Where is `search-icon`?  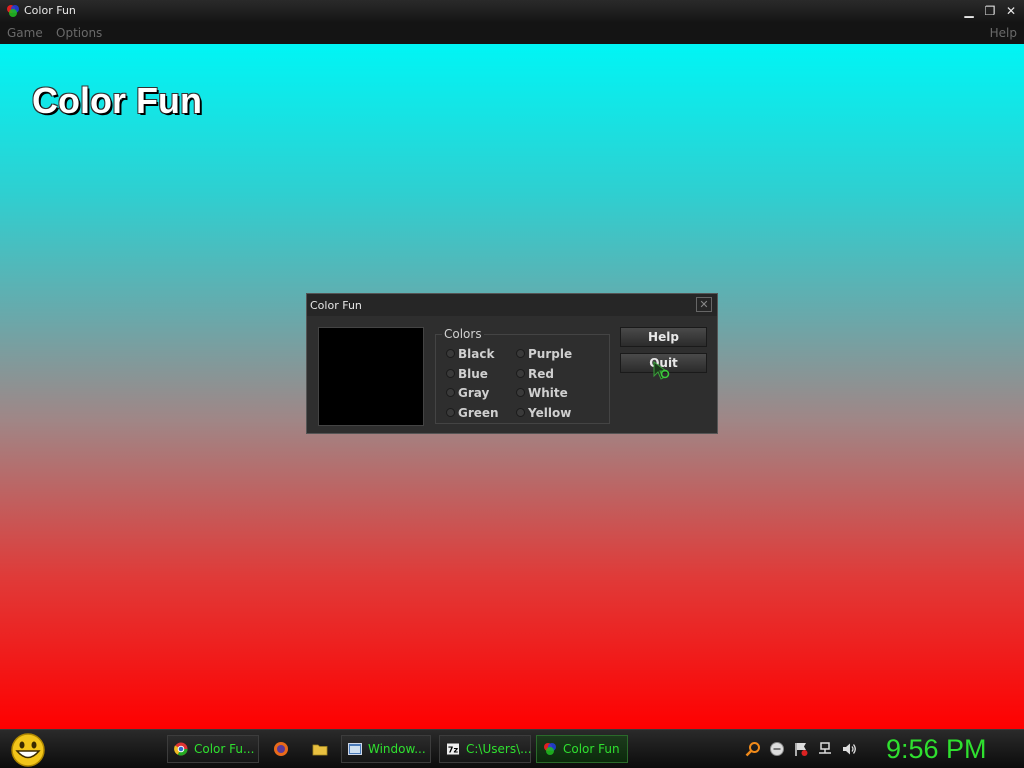 search-icon is located at coordinates (753, 749).